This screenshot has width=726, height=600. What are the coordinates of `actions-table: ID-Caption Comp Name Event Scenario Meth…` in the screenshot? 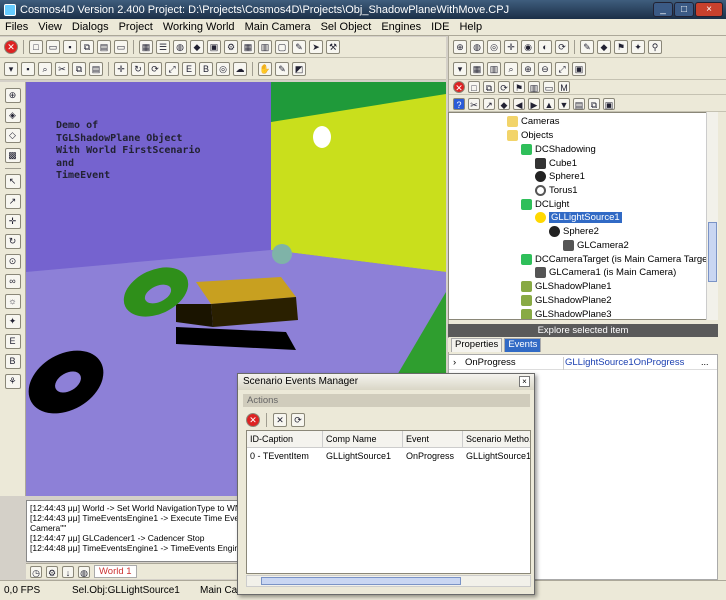 It's located at (388, 502).